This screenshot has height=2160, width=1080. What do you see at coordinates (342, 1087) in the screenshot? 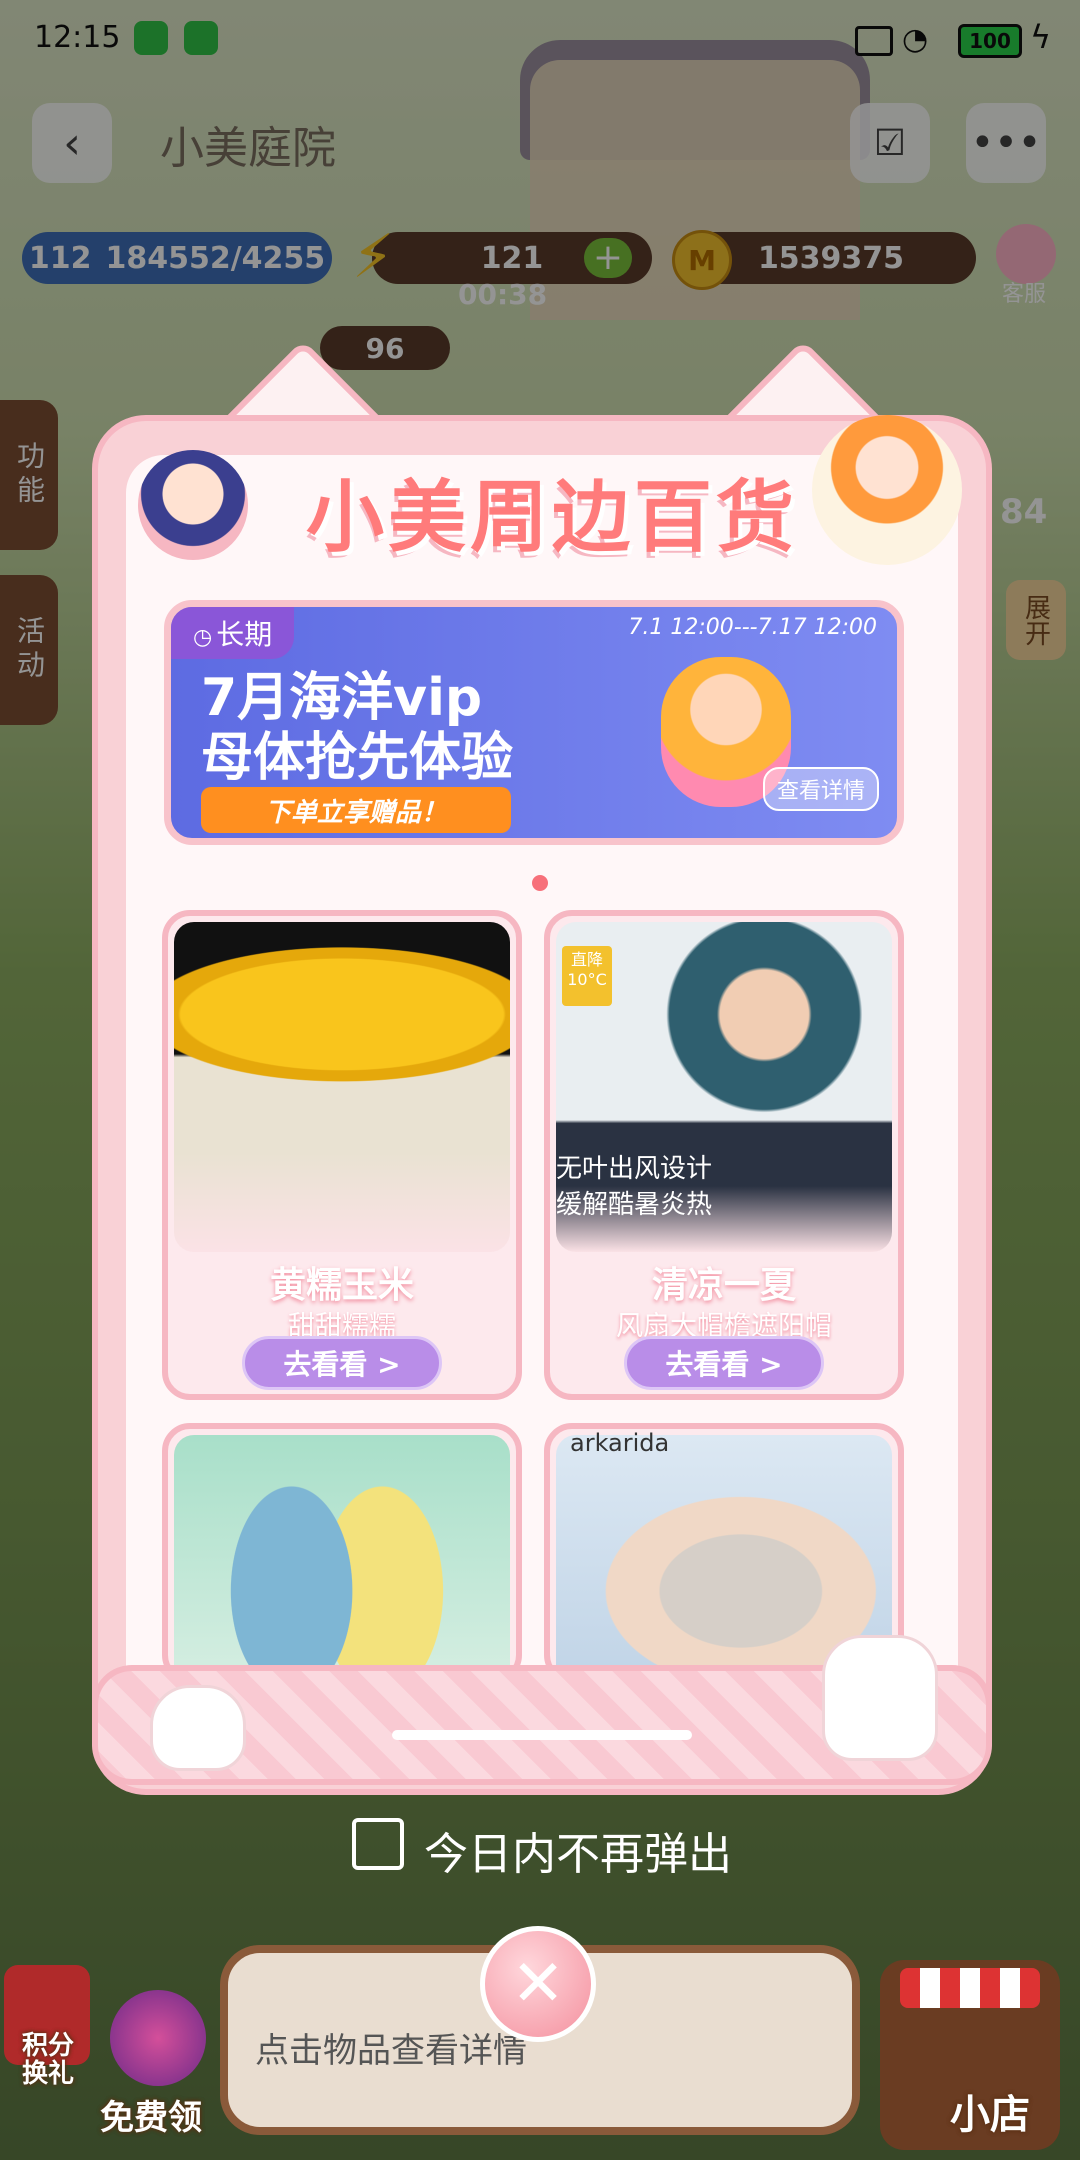
I see `corn-image` at bounding box center [342, 1087].